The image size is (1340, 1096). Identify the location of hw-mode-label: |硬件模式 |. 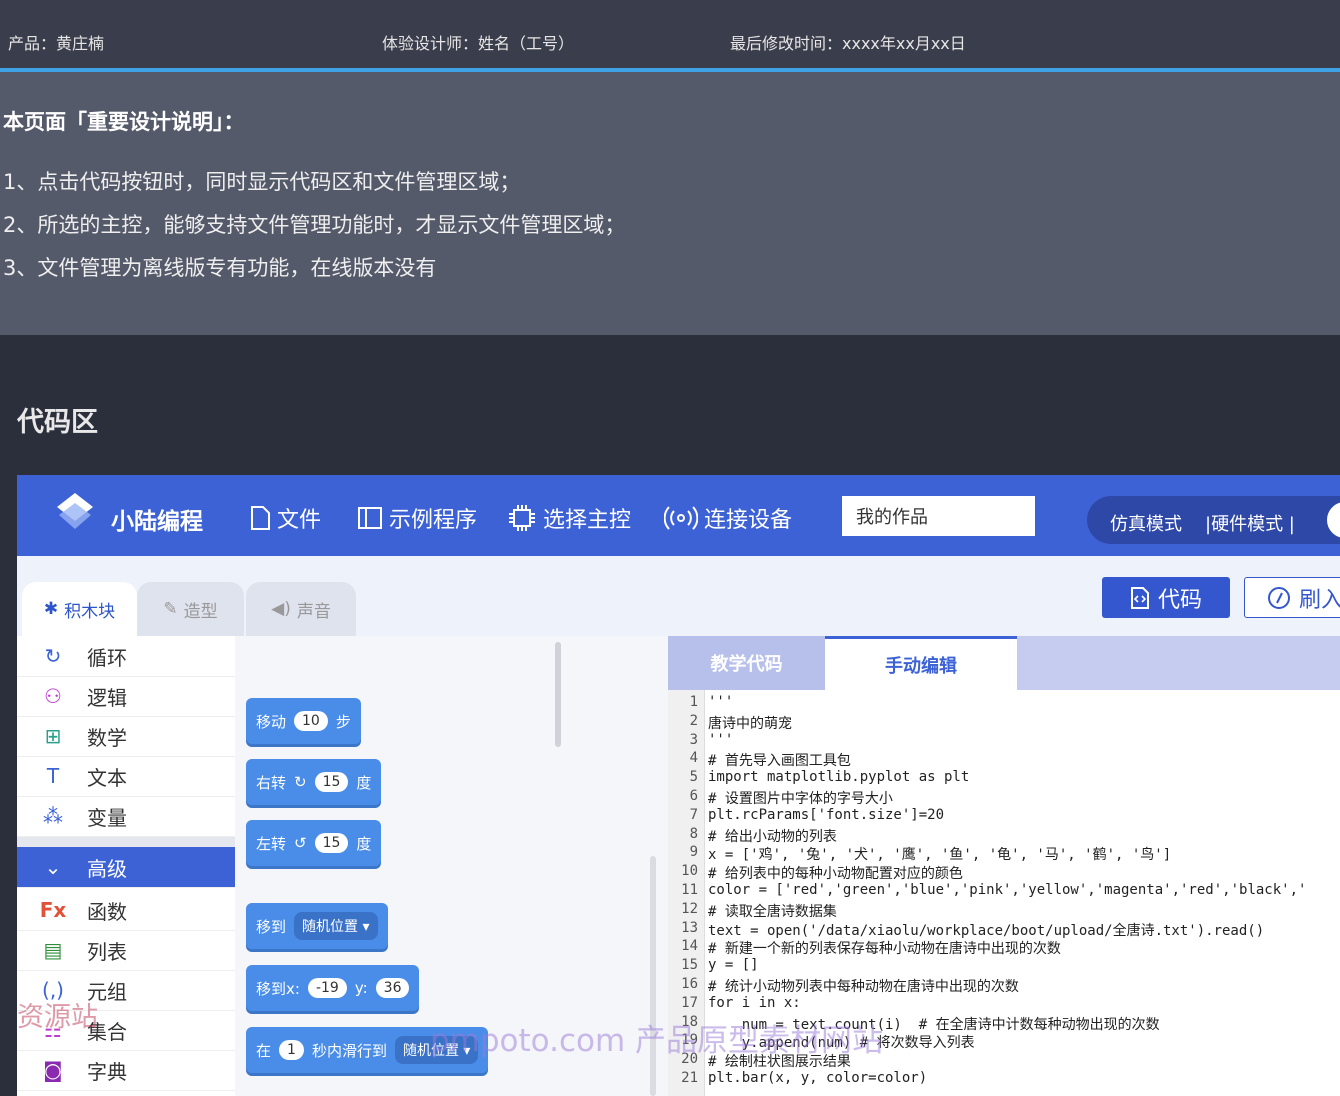
(1250, 523).